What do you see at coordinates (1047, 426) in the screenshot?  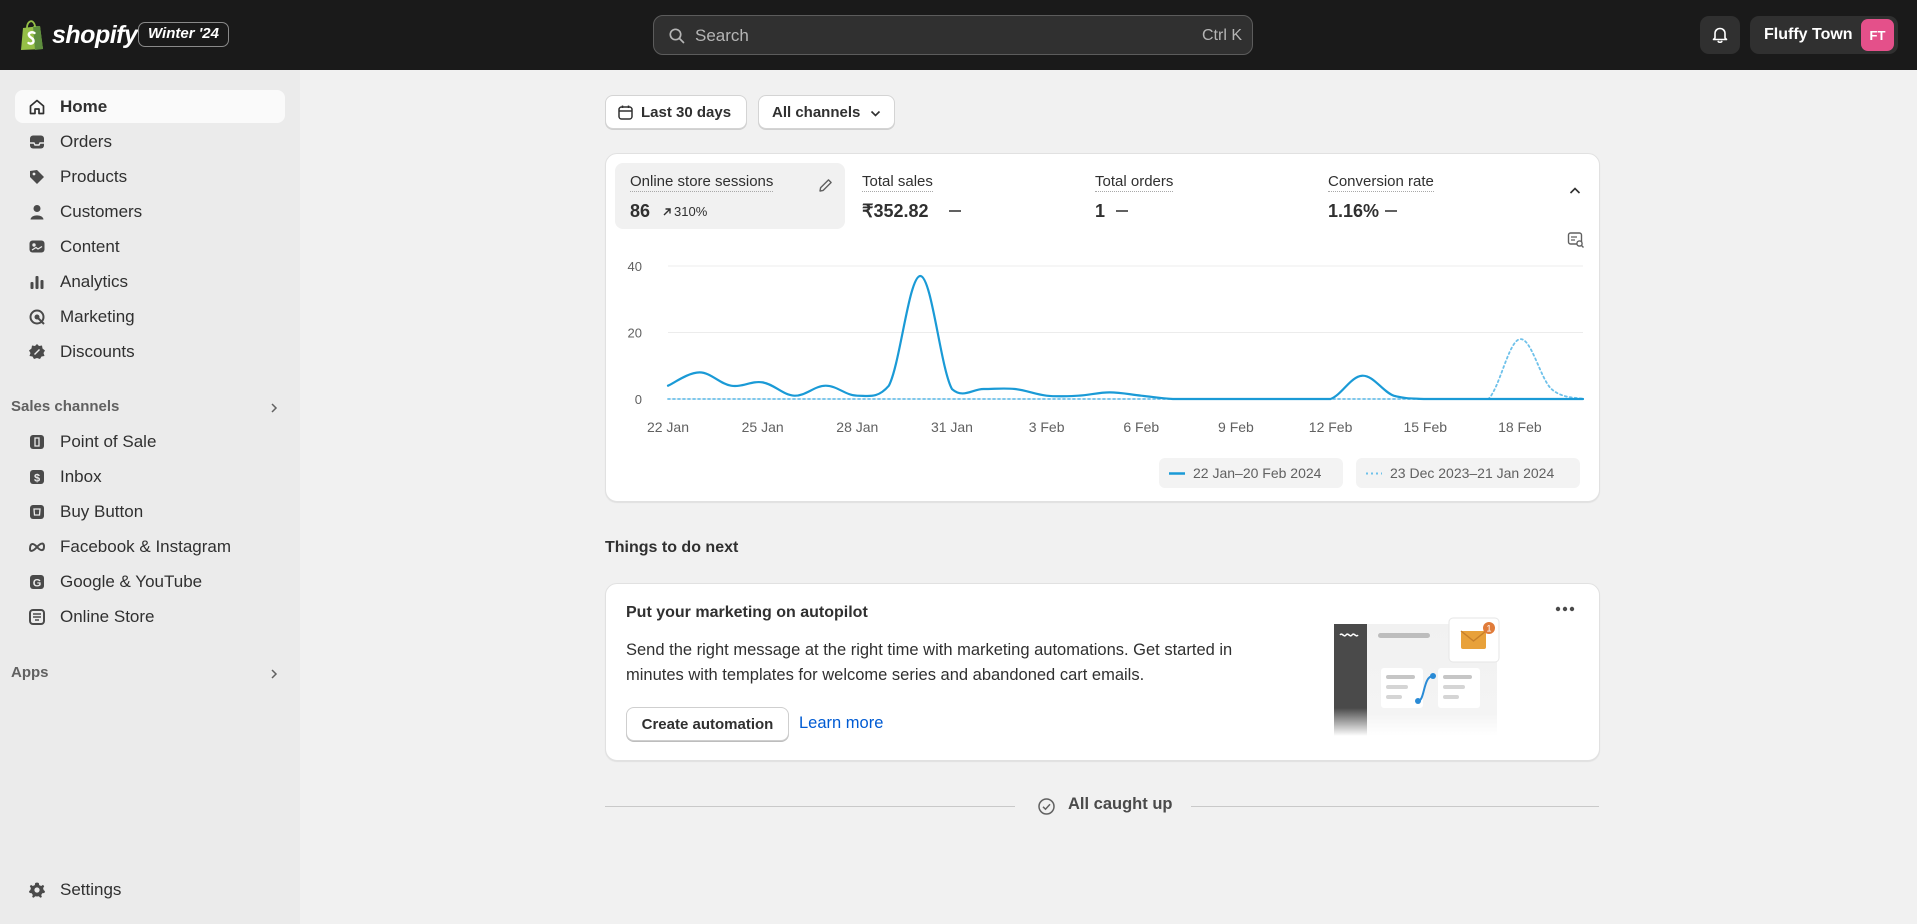 I see `x-tick-label: 3 Feb` at bounding box center [1047, 426].